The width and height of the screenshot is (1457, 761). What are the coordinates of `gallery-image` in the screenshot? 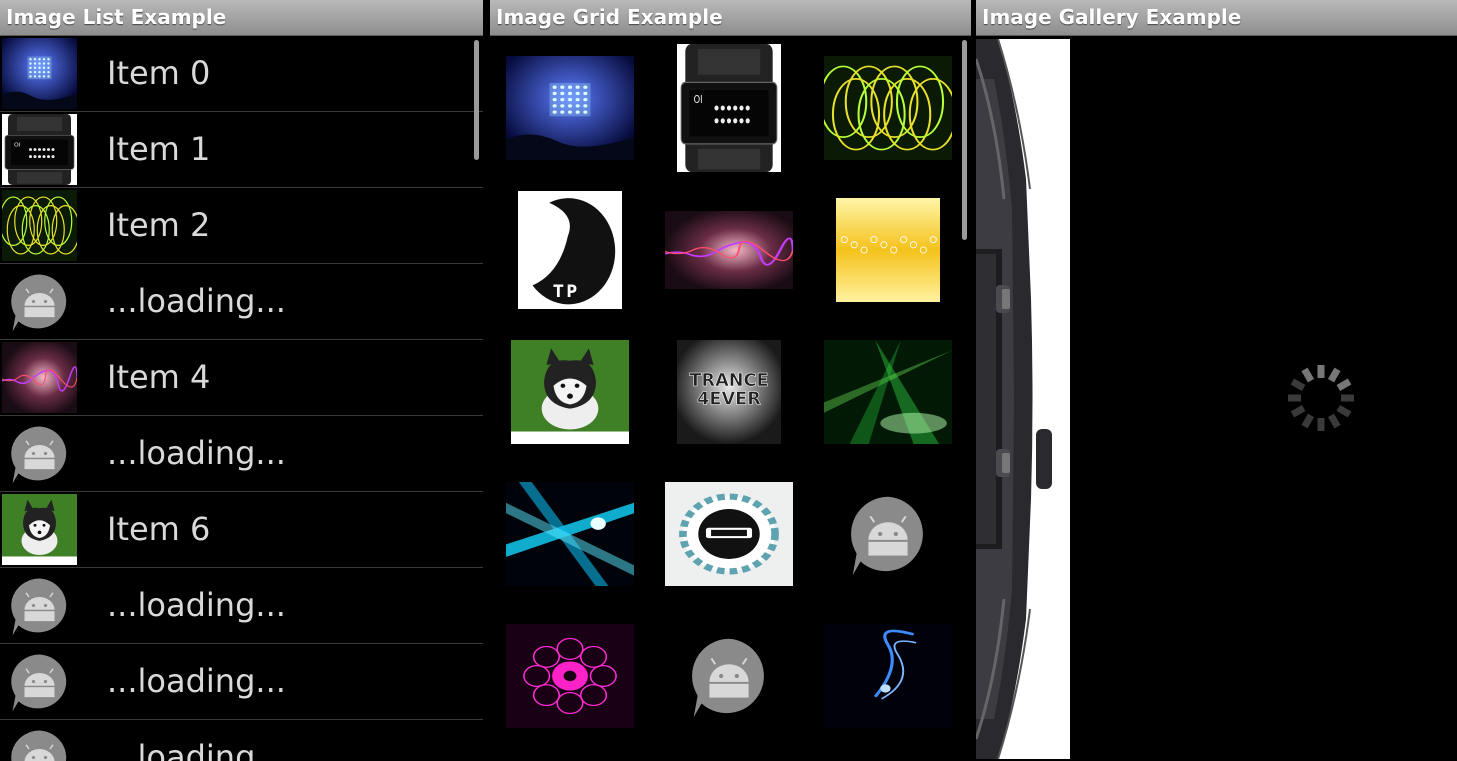 It's located at (1023, 399).